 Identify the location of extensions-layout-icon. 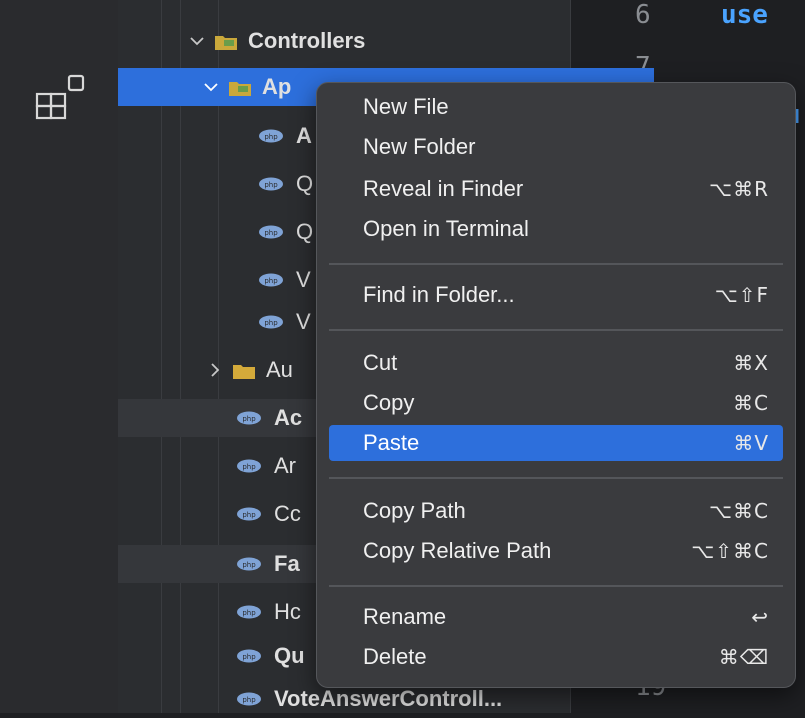
(63, 96).